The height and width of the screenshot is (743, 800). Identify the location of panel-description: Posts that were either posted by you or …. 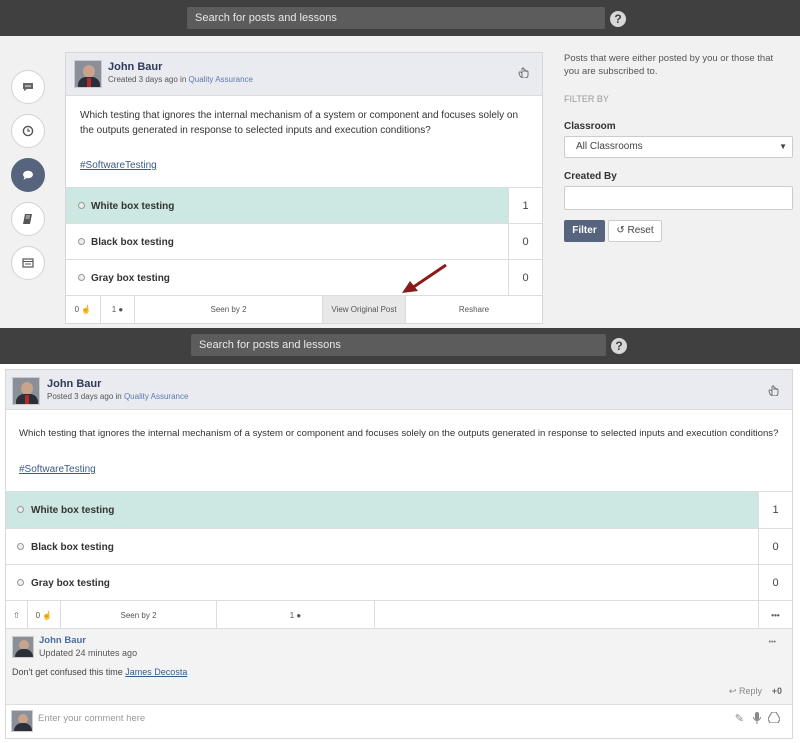
(669, 65).